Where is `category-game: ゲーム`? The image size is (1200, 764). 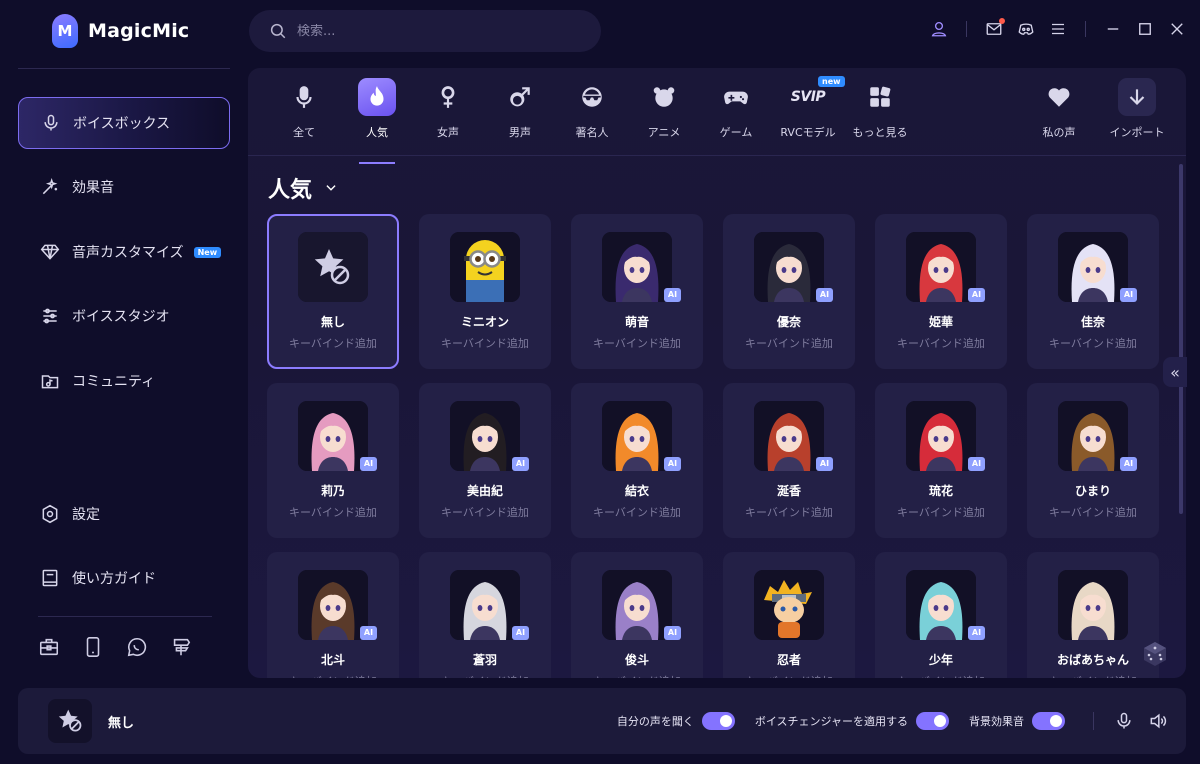
category-game: ゲーム is located at coordinates (736, 109).